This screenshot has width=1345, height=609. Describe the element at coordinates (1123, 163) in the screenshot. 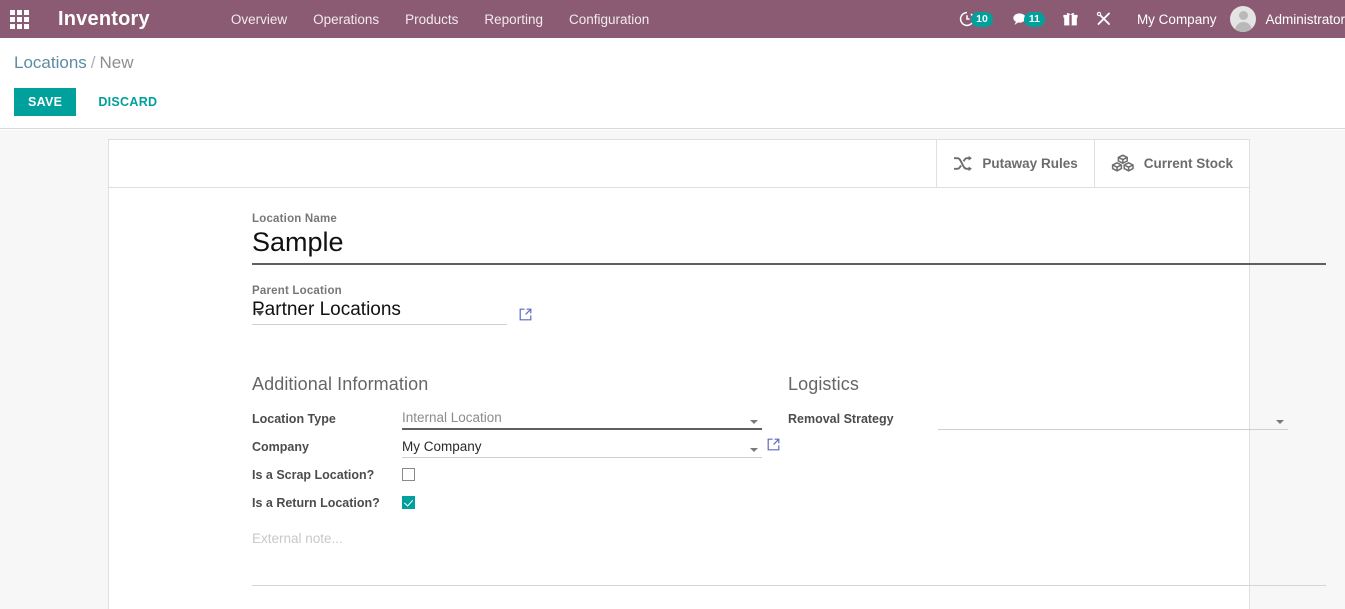

I see `cubes-icon` at that location.